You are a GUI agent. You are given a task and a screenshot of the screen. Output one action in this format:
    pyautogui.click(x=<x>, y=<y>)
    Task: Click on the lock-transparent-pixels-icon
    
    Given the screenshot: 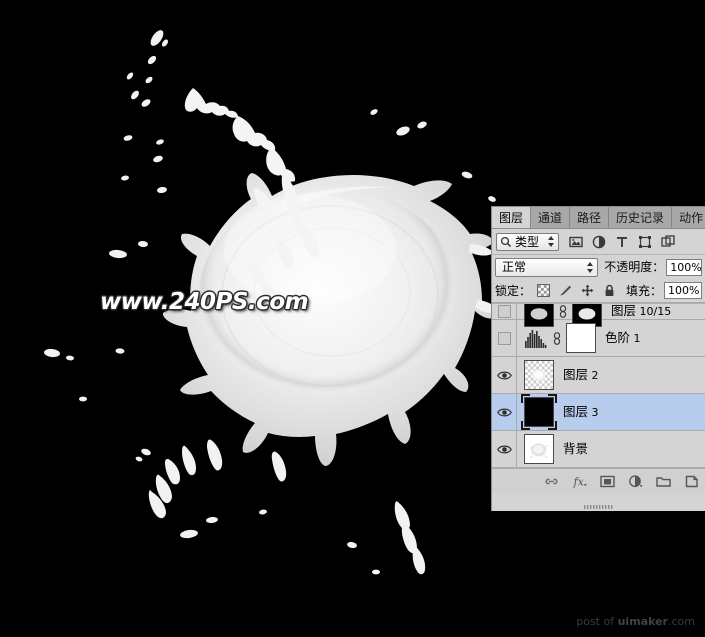 What is the action you would take?
    pyautogui.click(x=543, y=290)
    